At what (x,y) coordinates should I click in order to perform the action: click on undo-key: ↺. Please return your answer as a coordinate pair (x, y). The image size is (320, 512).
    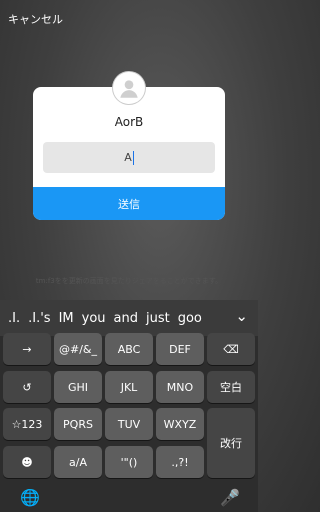
    Looking at the image, I should click on (27, 387).